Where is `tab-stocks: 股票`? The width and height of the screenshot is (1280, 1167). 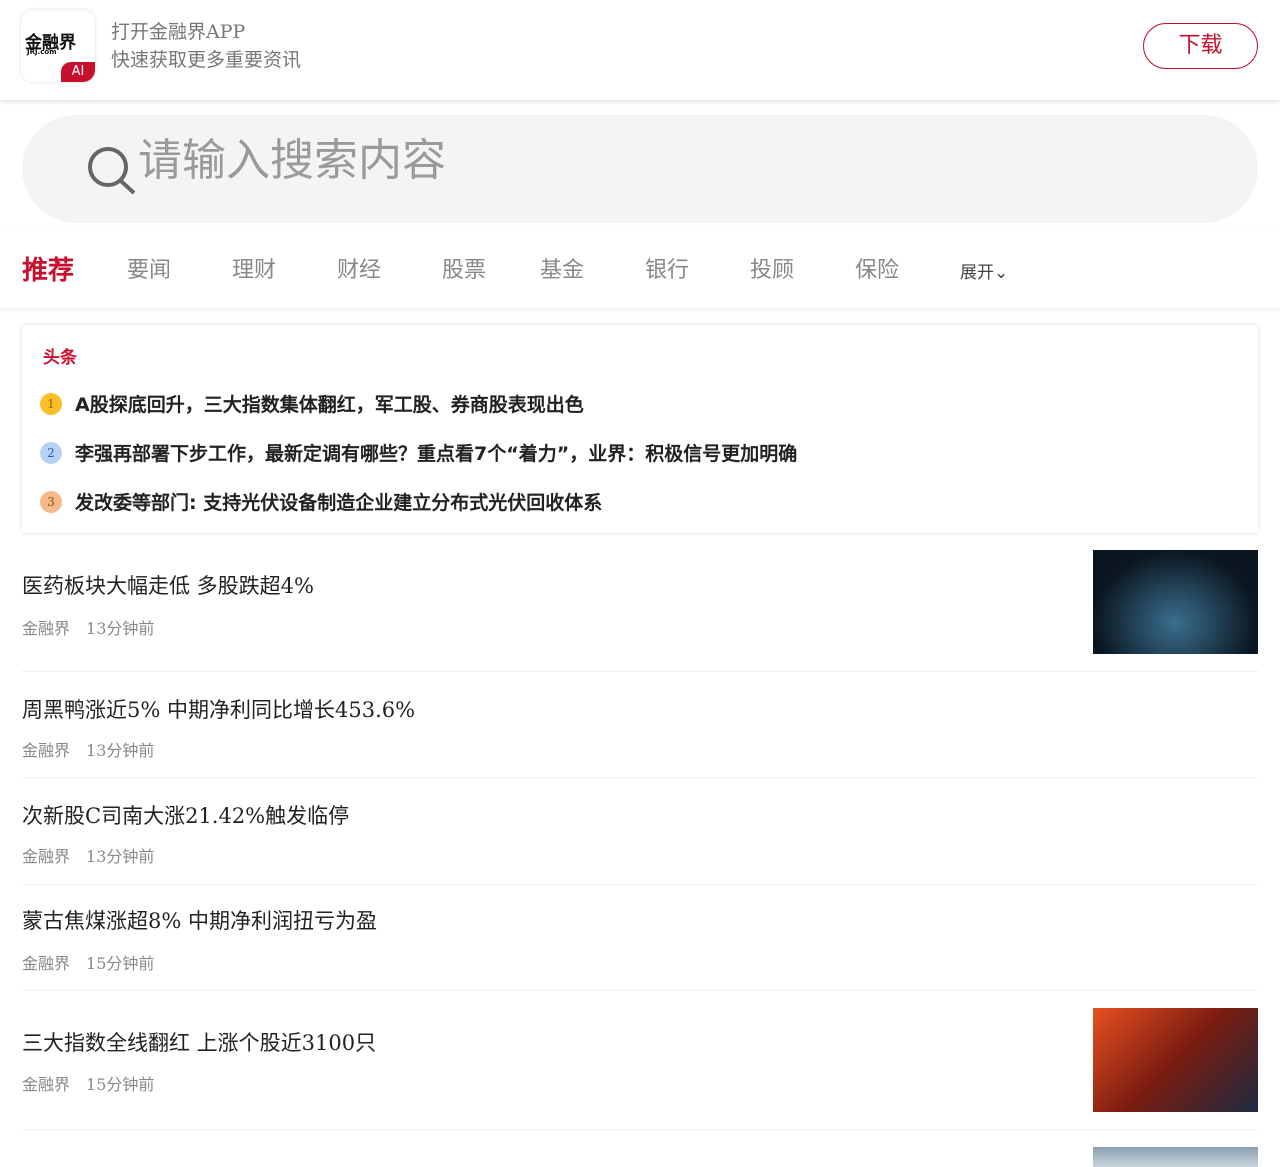 tab-stocks: 股票 is located at coordinates (464, 268).